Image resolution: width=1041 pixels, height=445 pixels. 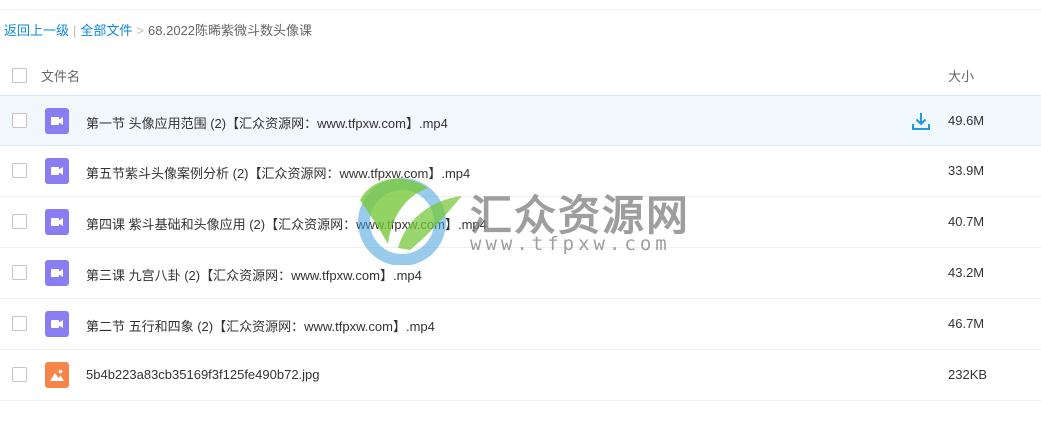 I want to click on back-link: 返回上一级, so click(x=36, y=30).